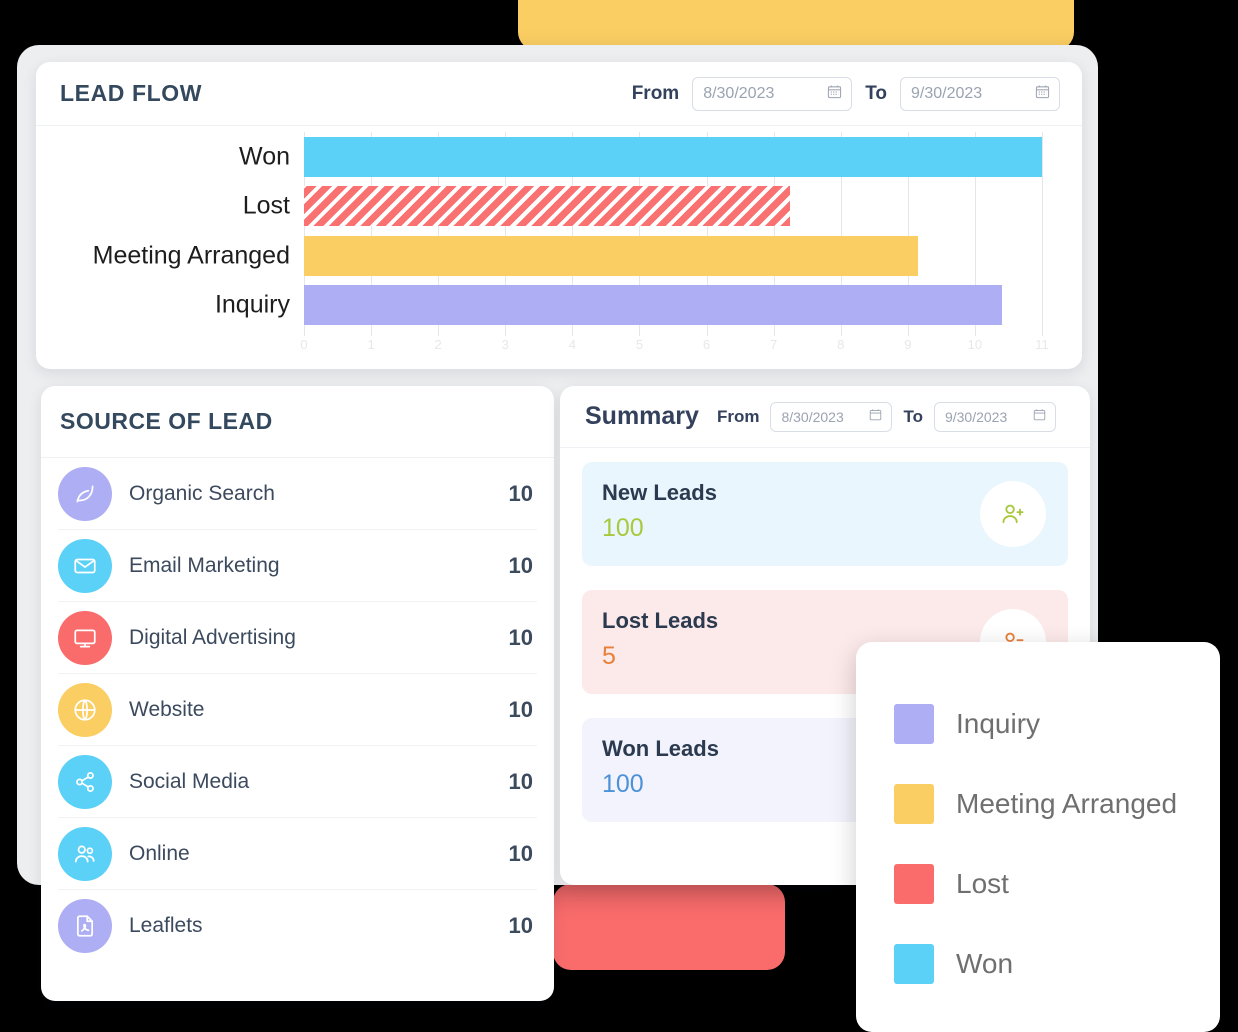 This screenshot has width=1238, height=1032. Describe the element at coordinates (812, 416) in the screenshot. I see `summary-from-value: 8/30/2023` at that location.